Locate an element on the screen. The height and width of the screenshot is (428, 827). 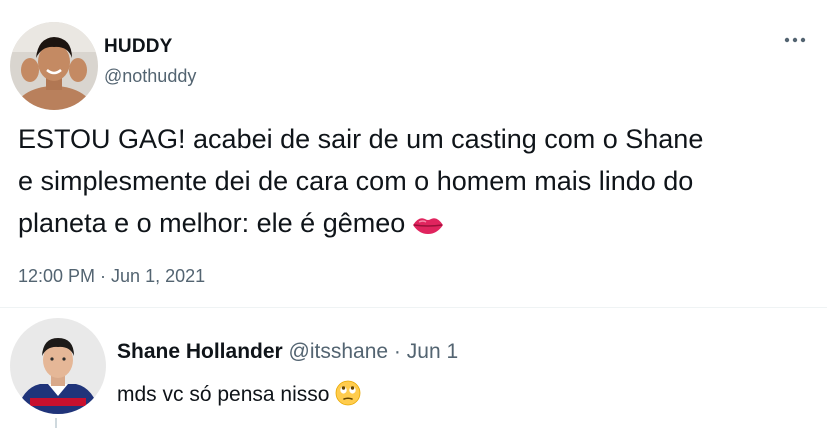
more-options-button is located at coordinates (795, 40).